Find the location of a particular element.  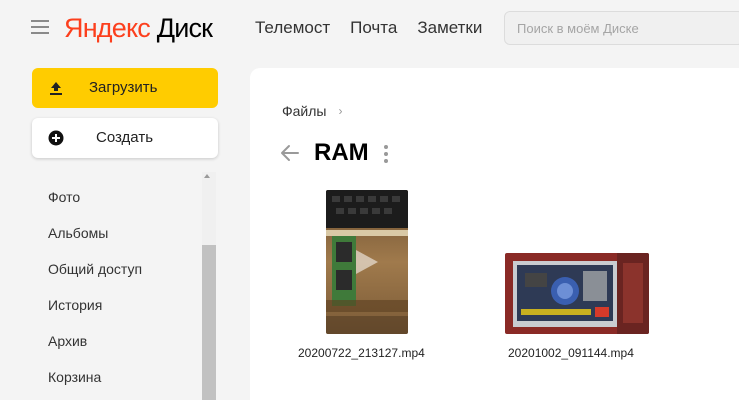

top-header: Яндекс Диск Телемост Почта Заметки is located at coordinates (369, 29).